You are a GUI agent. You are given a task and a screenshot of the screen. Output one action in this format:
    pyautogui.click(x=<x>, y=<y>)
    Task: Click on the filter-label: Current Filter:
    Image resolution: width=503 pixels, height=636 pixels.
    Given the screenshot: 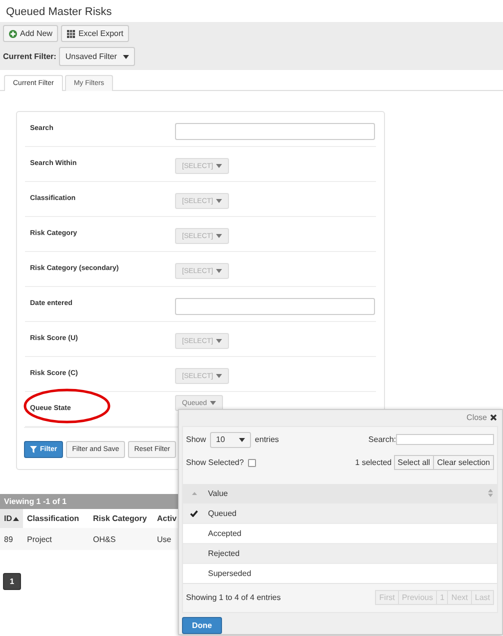 What is the action you would take?
    pyautogui.click(x=29, y=56)
    